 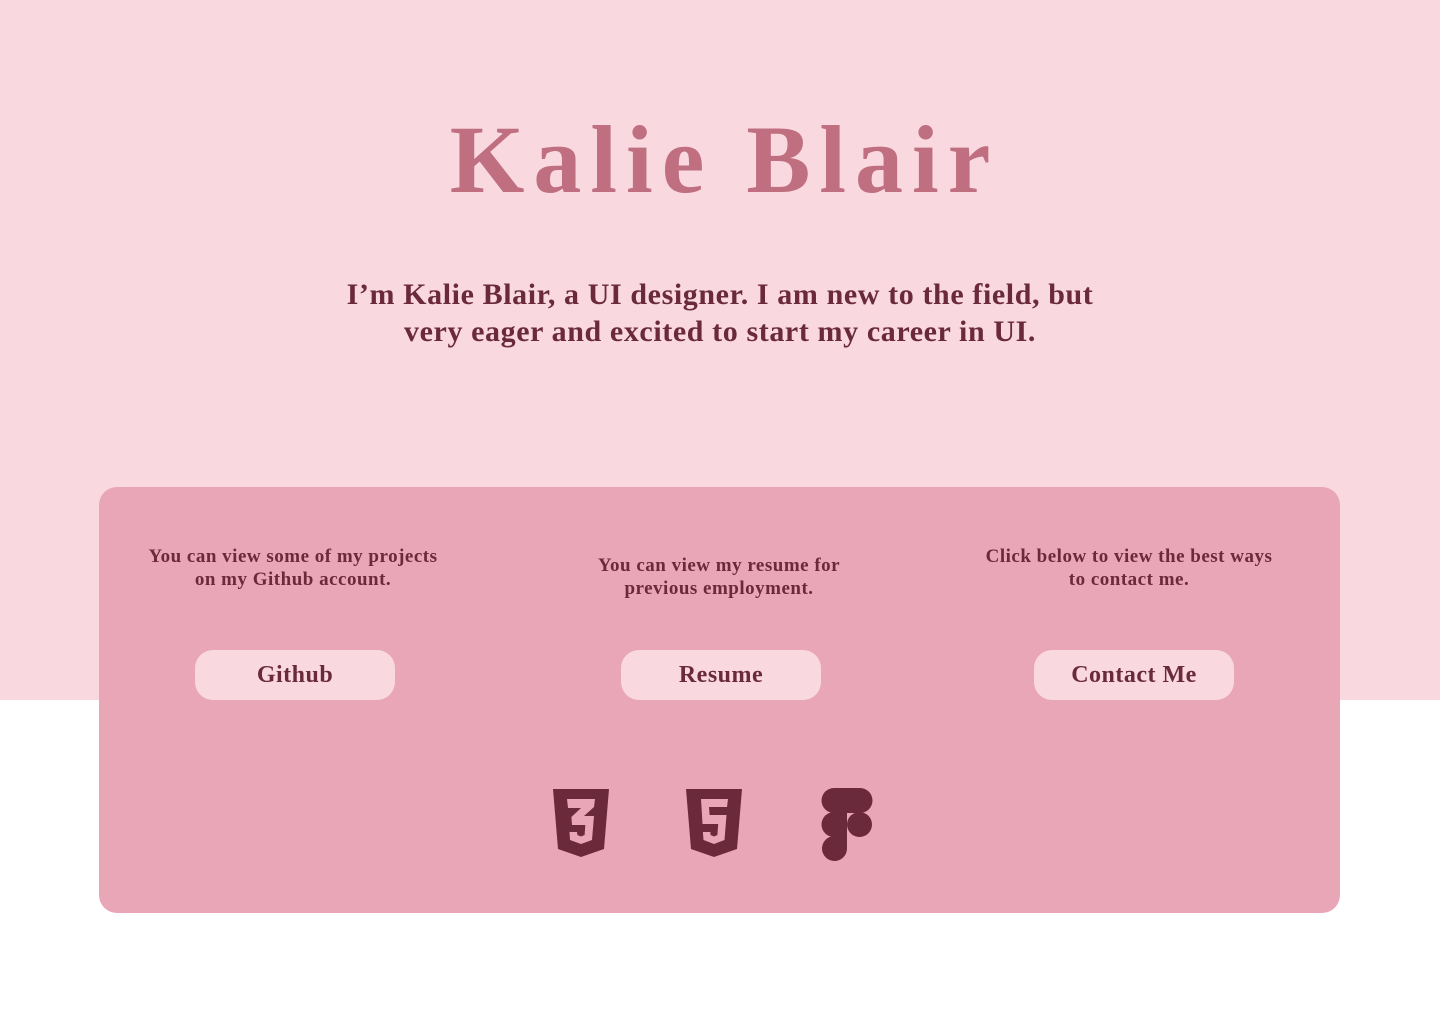 What do you see at coordinates (724, 159) in the screenshot?
I see `hero-name: Kalie Blair` at bounding box center [724, 159].